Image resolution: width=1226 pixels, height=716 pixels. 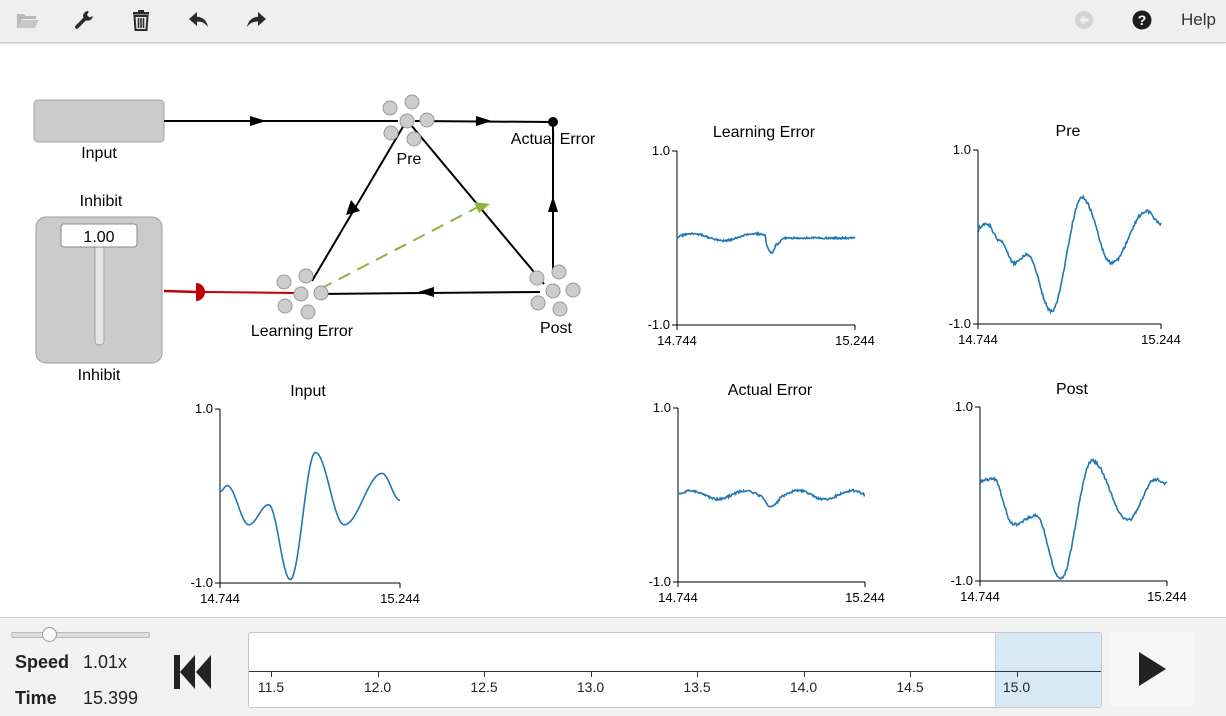 I want to click on timeline-tick-label: 15.0, so click(x=1017, y=687).